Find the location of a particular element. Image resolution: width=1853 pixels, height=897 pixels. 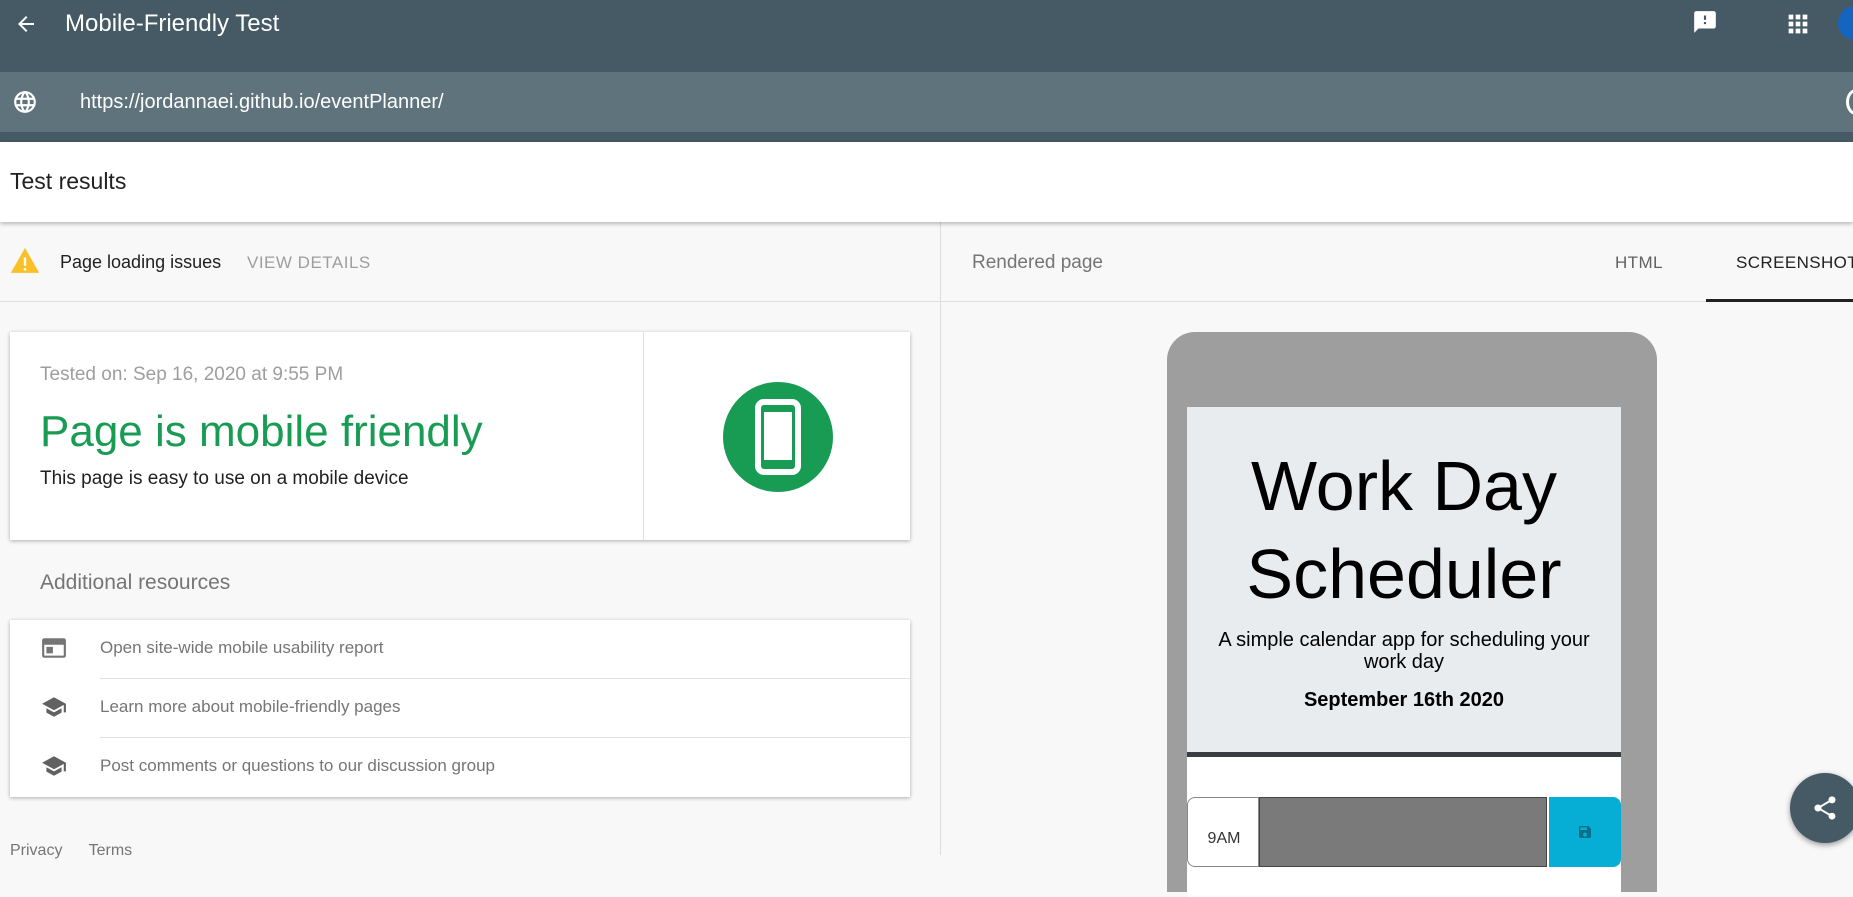

tab-screenshot: SCREENSHOT is located at coordinates (1794, 263).